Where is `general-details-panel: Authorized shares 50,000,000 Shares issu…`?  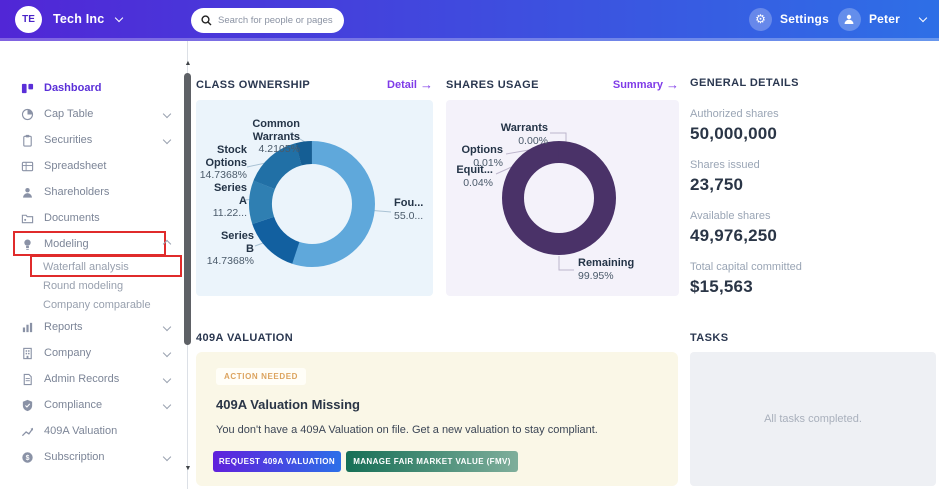
general-details-panel: Authorized shares 50,000,000 Shares issu… is located at coordinates (814, 206).